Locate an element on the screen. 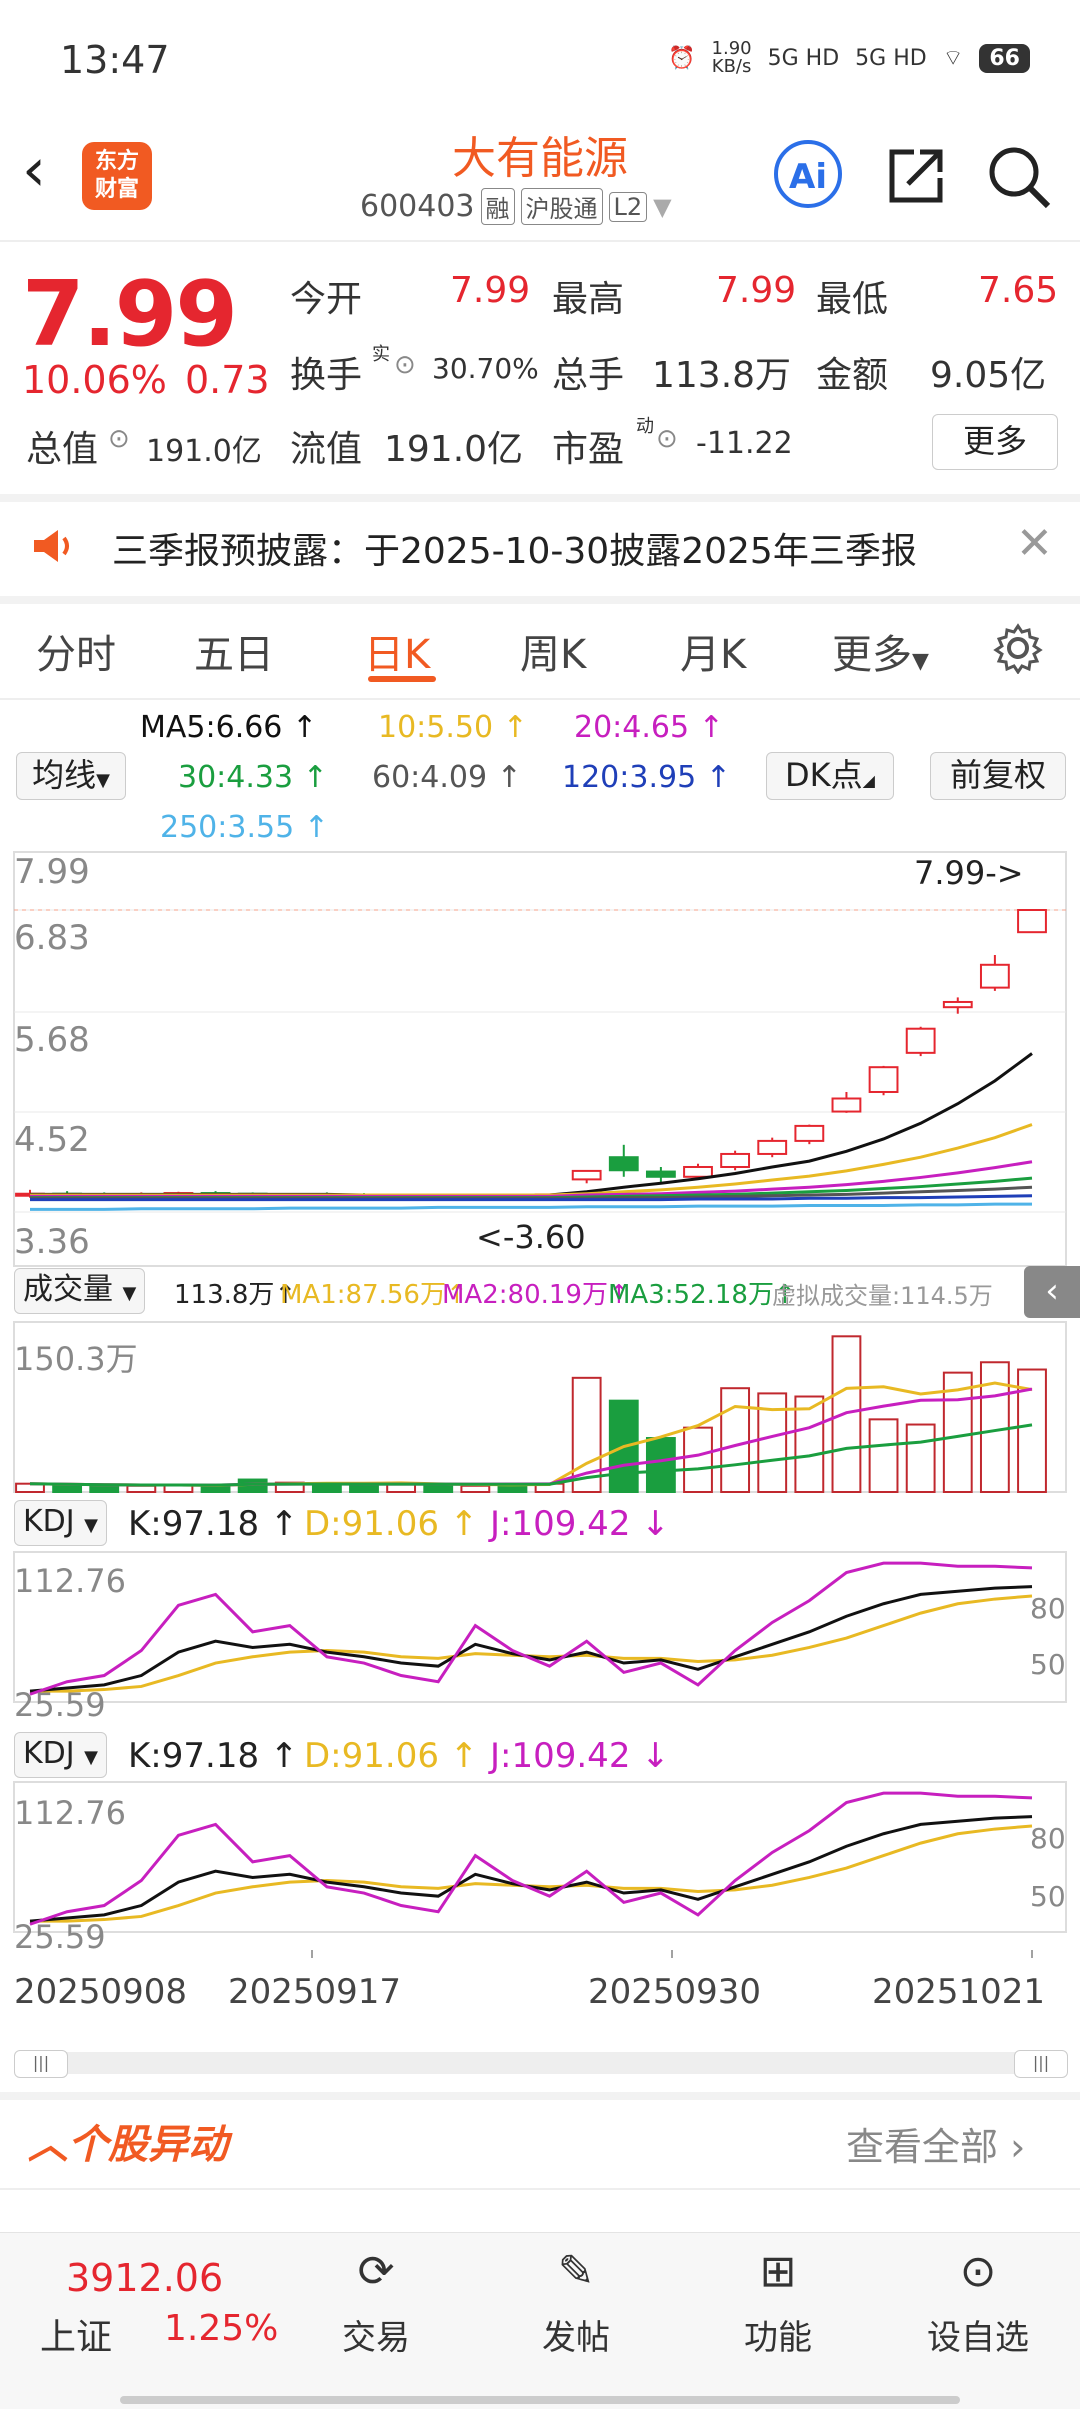 Image resolution: width=1080 pixels, height=2409 pixels. close-icon: ✕ is located at coordinates (1034, 543).